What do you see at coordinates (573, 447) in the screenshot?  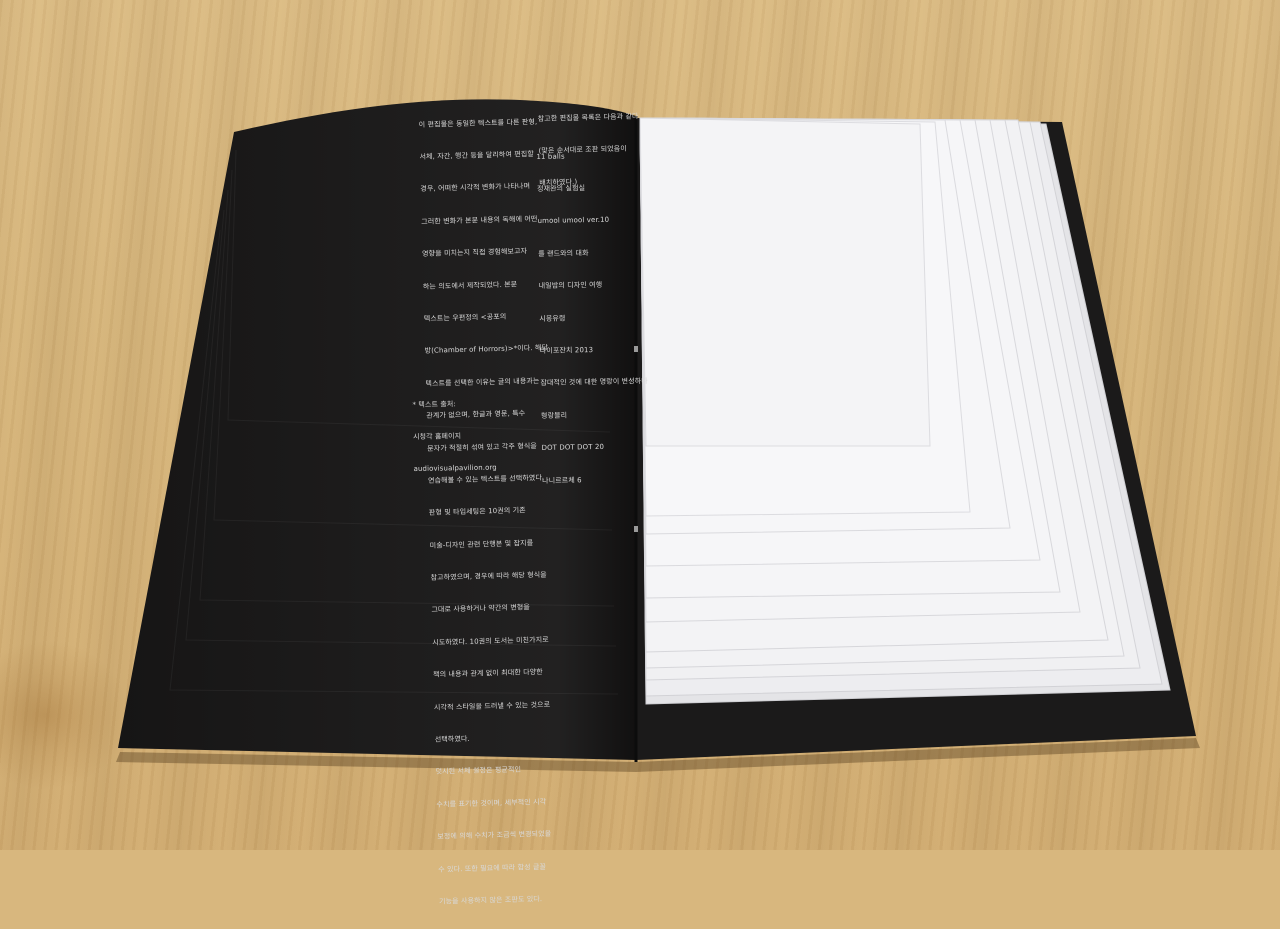 I see `list-item: DOT DOT DOT 20` at bounding box center [573, 447].